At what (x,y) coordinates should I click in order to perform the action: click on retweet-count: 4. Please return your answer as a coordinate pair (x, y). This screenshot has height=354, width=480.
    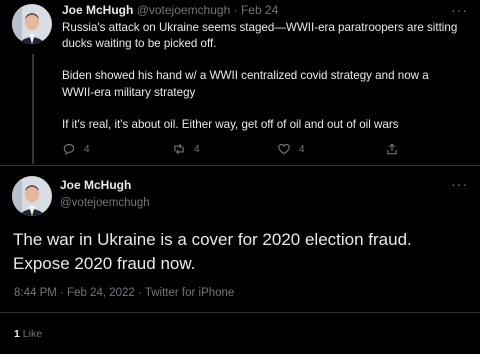
    Looking at the image, I should click on (197, 149).